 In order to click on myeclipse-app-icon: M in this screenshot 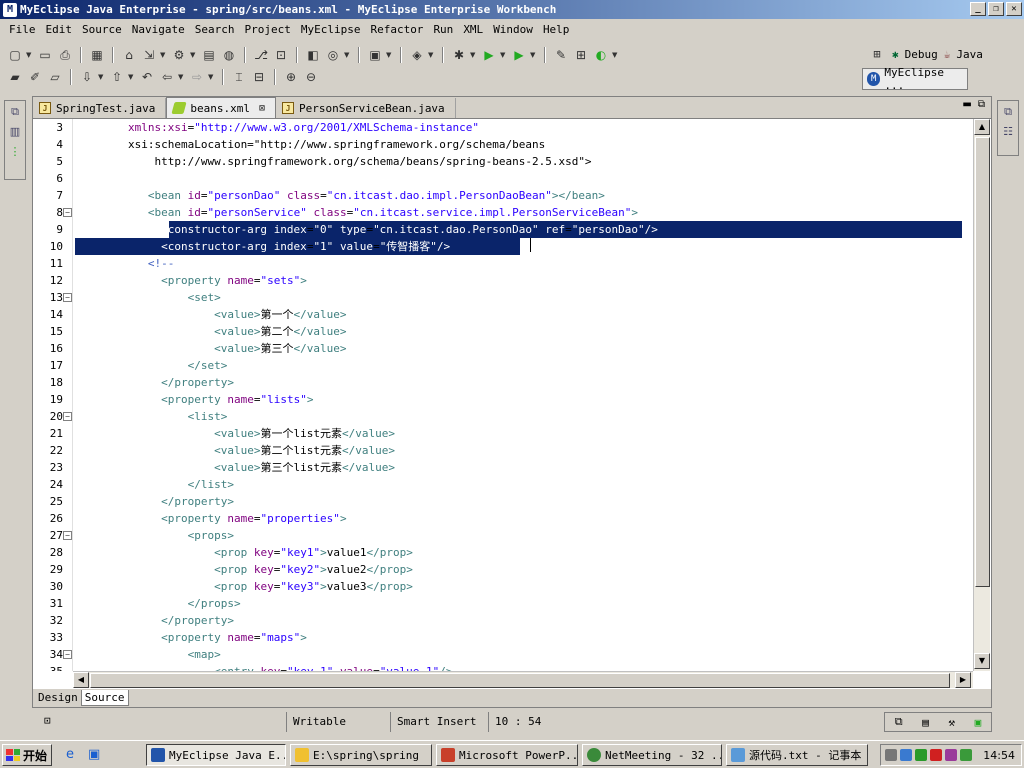, I will do `click(10, 9)`.